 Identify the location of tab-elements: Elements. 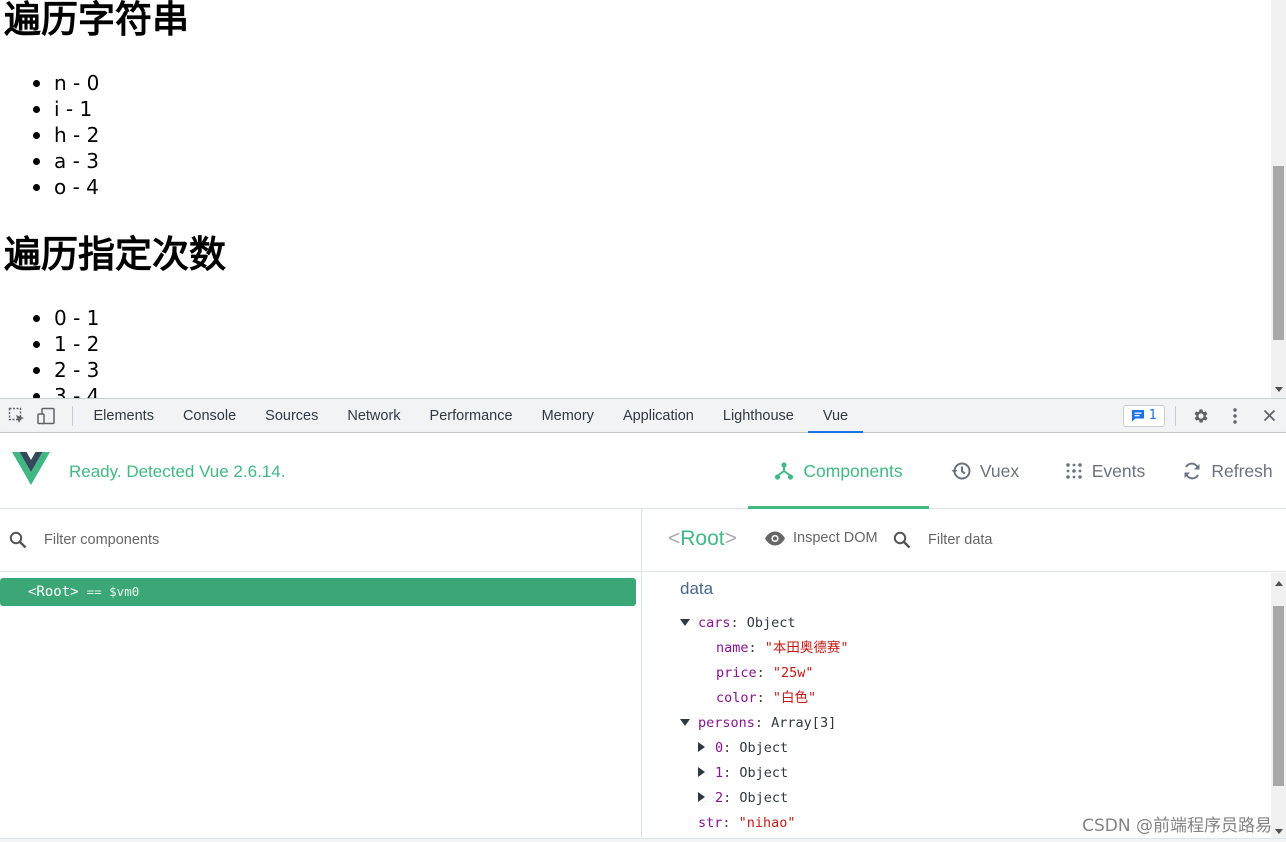
(123, 415).